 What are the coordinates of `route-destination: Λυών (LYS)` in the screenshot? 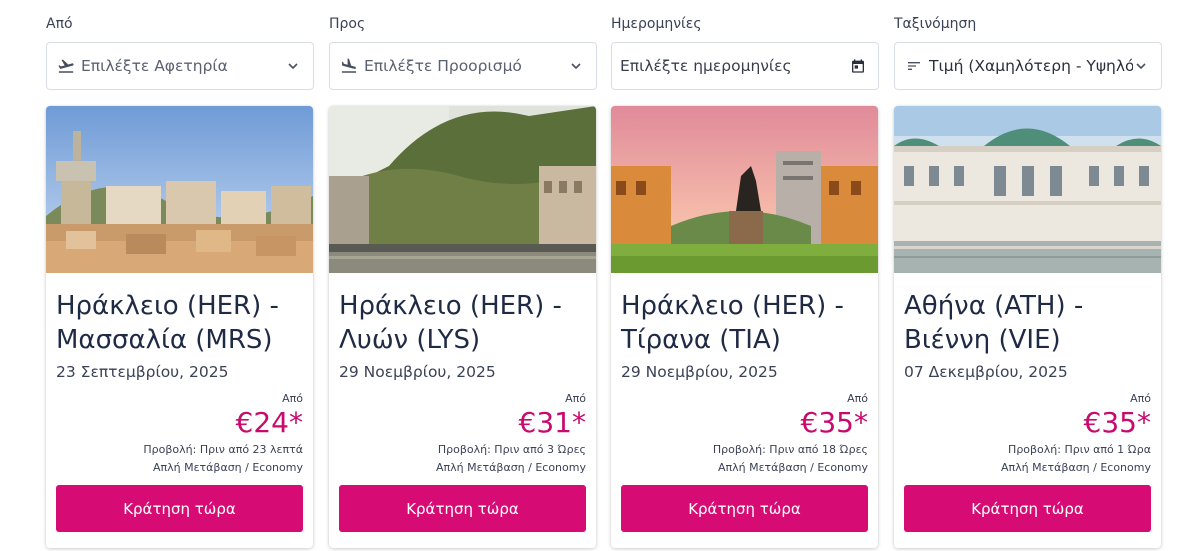 It's located at (410, 340).